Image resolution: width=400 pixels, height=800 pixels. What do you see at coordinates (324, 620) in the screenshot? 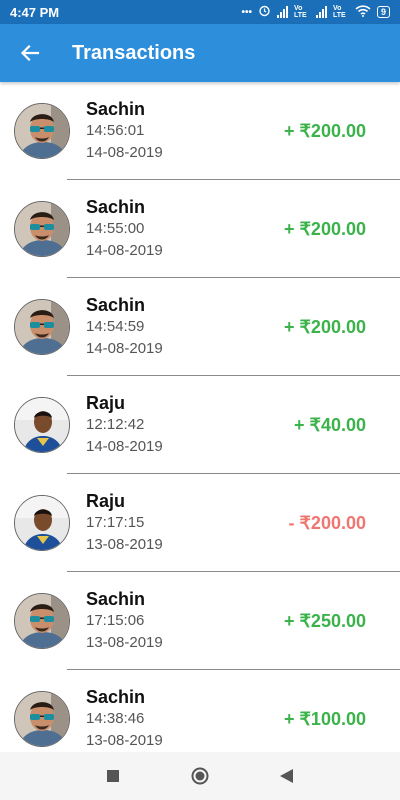
I see `transaction-amount: + ₹250.00` at bounding box center [324, 620].